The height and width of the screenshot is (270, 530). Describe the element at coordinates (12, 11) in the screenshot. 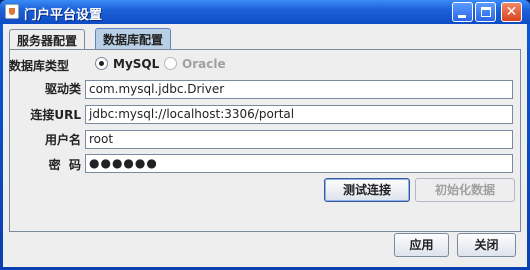

I see `java-app-icon` at that location.